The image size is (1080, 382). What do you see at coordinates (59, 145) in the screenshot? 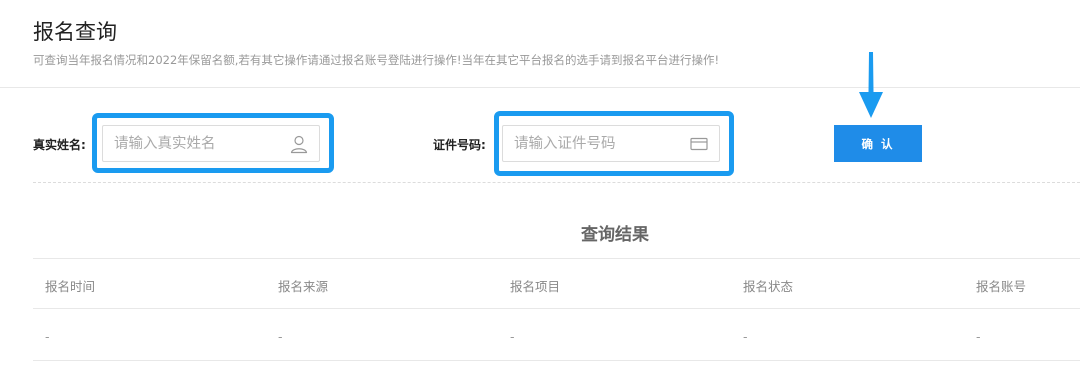
I see `name-label: 真实姓名:` at bounding box center [59, 145].